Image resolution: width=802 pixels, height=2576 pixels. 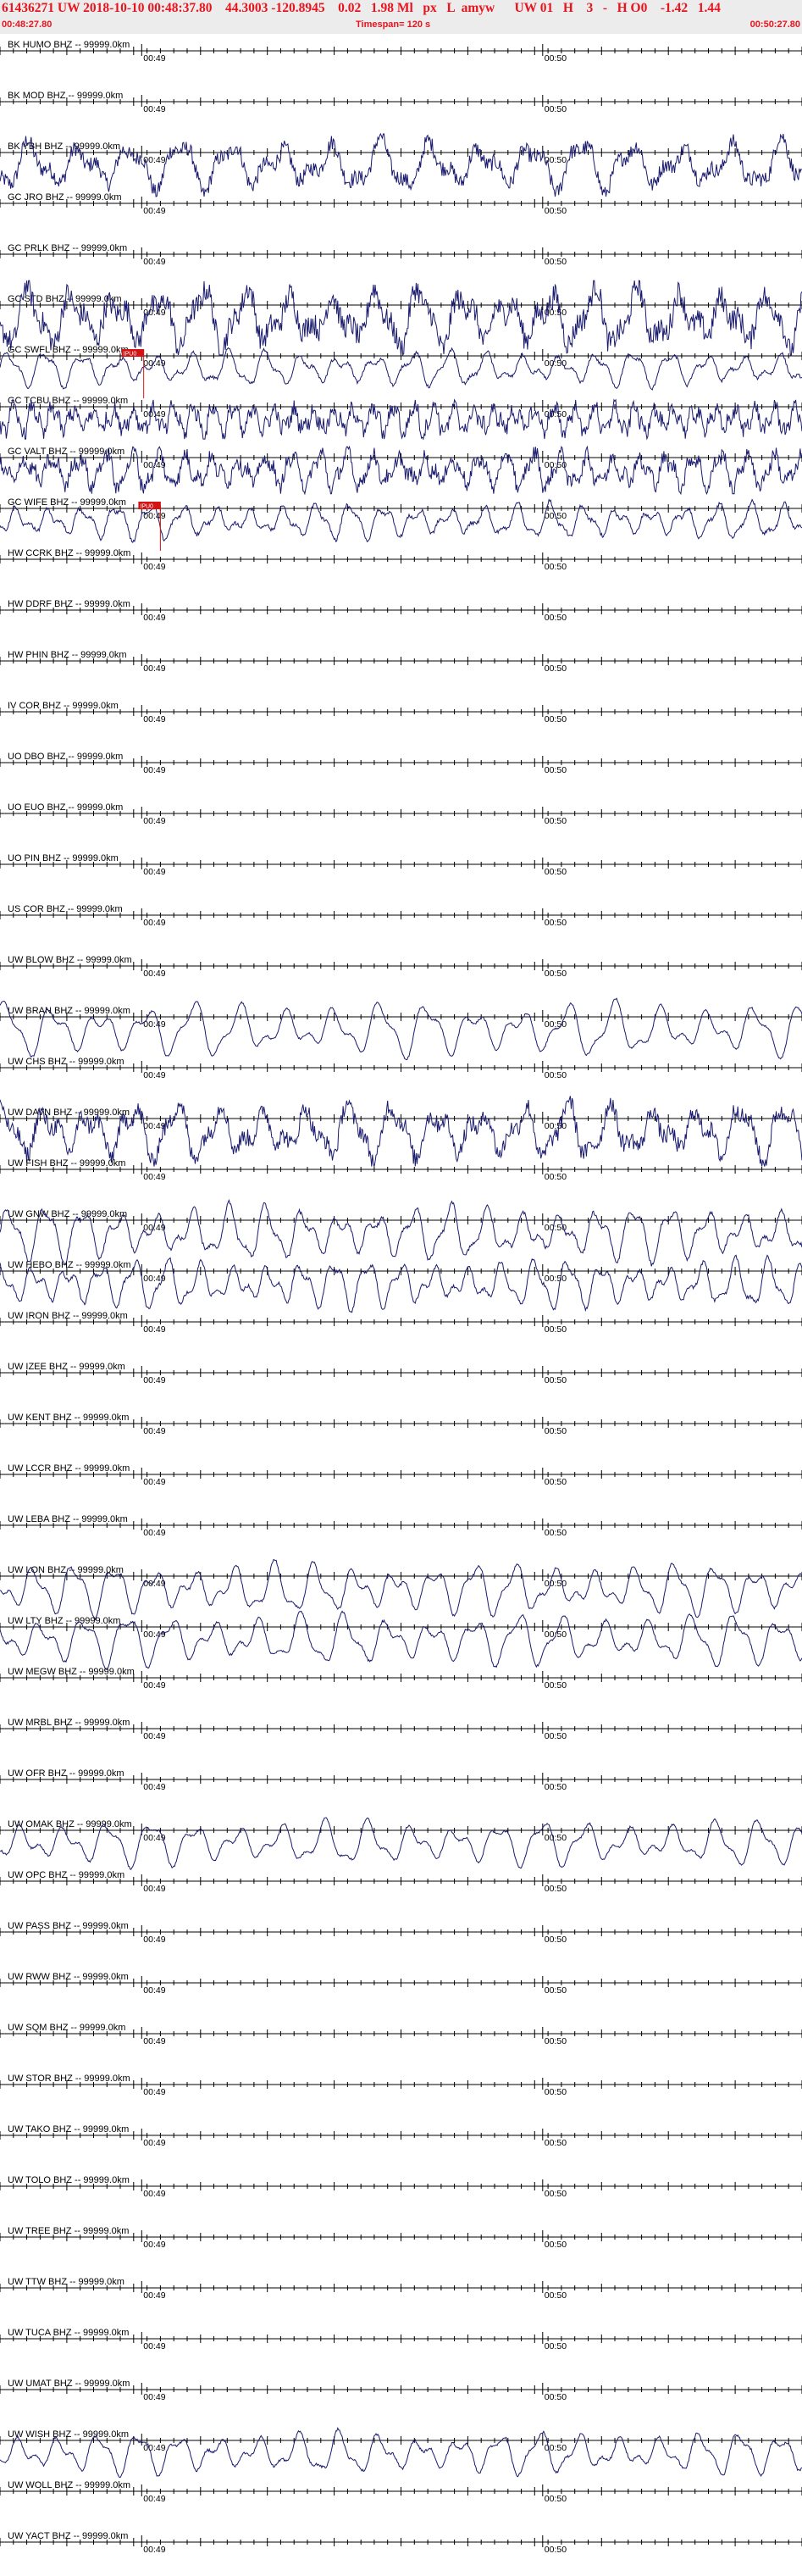 What do you see at coordinates (68, 401) in the screenshot?
I see `station-label: GC TCBU BHZ -- 99999.0km` at bounding box center [68, 401].